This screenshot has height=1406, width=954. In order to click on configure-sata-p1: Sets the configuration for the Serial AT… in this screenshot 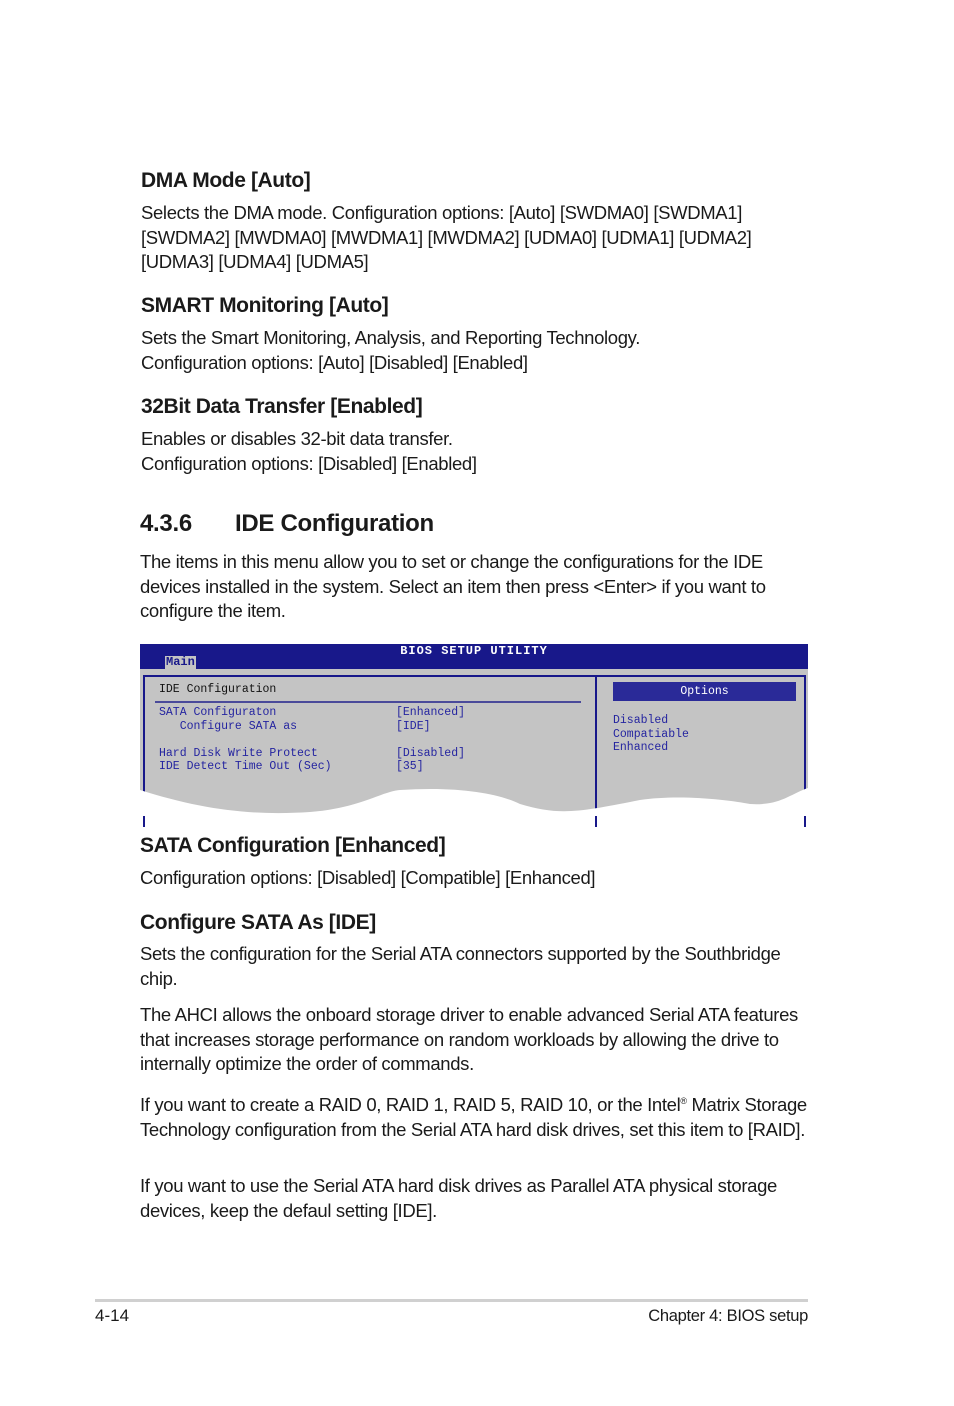, I will do `click(460, 966)`.